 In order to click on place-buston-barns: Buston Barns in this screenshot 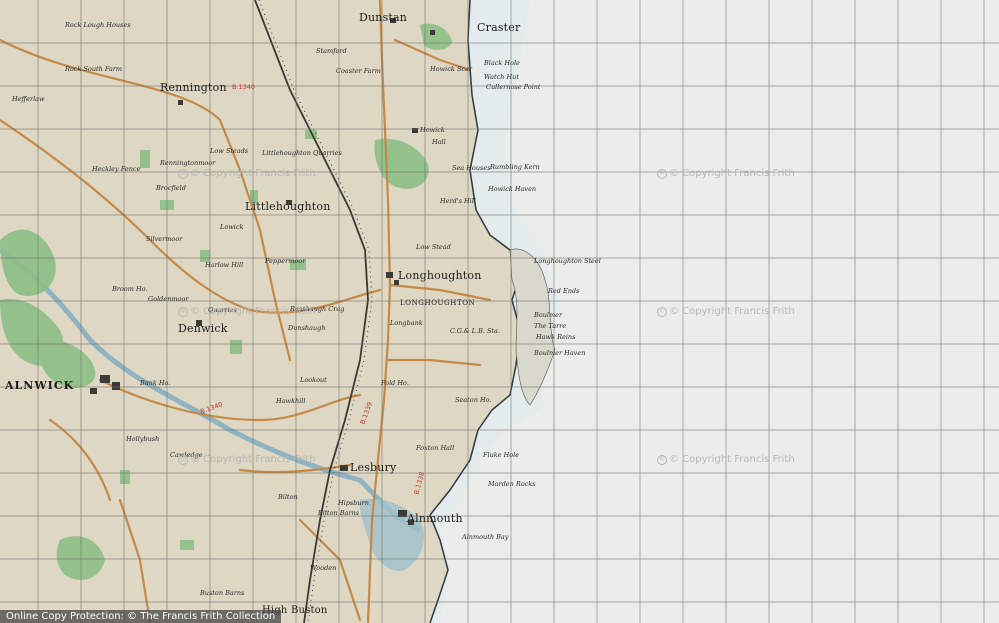, I will do `click(222, 593)`.